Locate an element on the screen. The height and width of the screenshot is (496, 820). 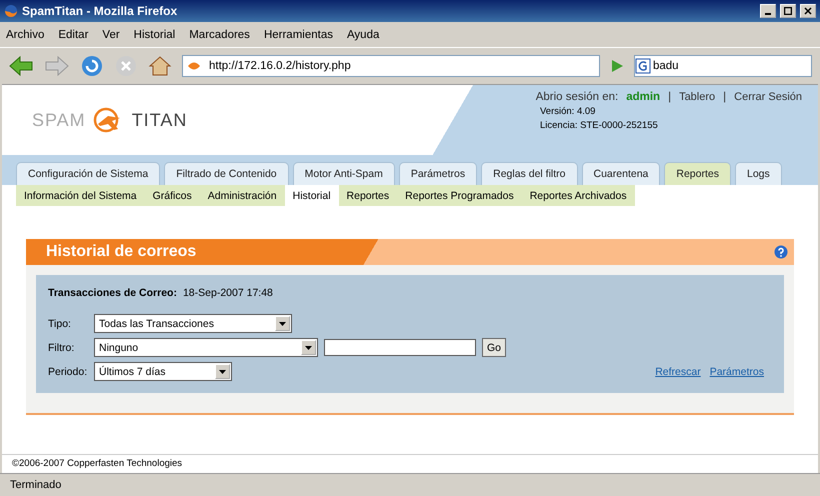
close-button is located at coordinates (808, 11).